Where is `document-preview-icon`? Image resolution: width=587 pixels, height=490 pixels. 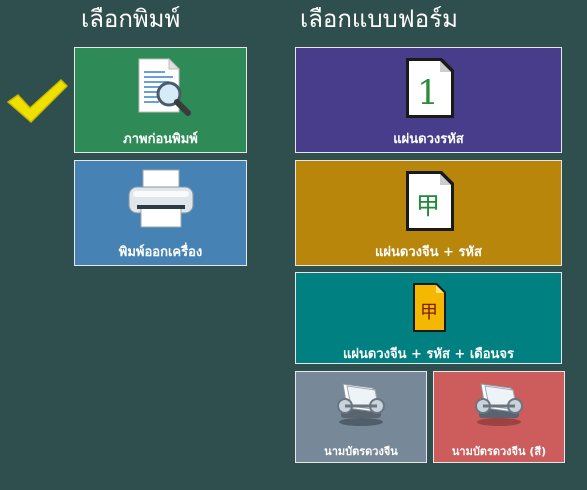
document-preview-icon is located at coordinates (164, 86).